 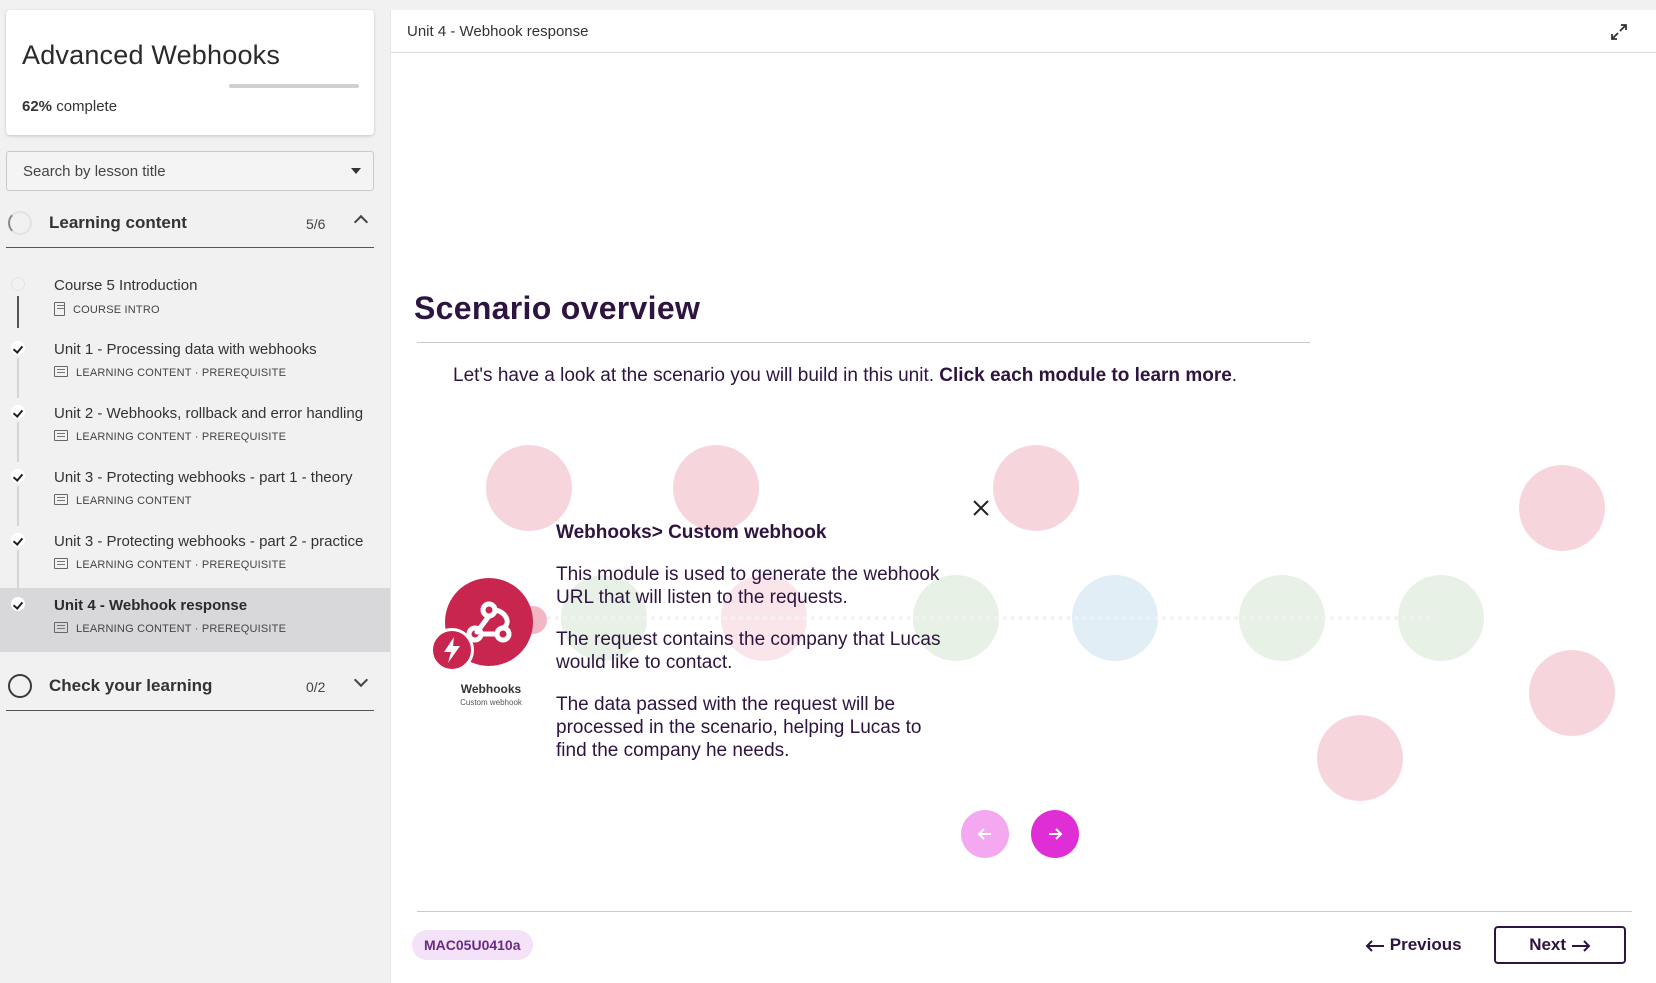 What do you see at coordinates (134, 501) in the screenshot?
I see `lesson-meta-text: LEARNING CONTENT` at bounding box center [134, 501].